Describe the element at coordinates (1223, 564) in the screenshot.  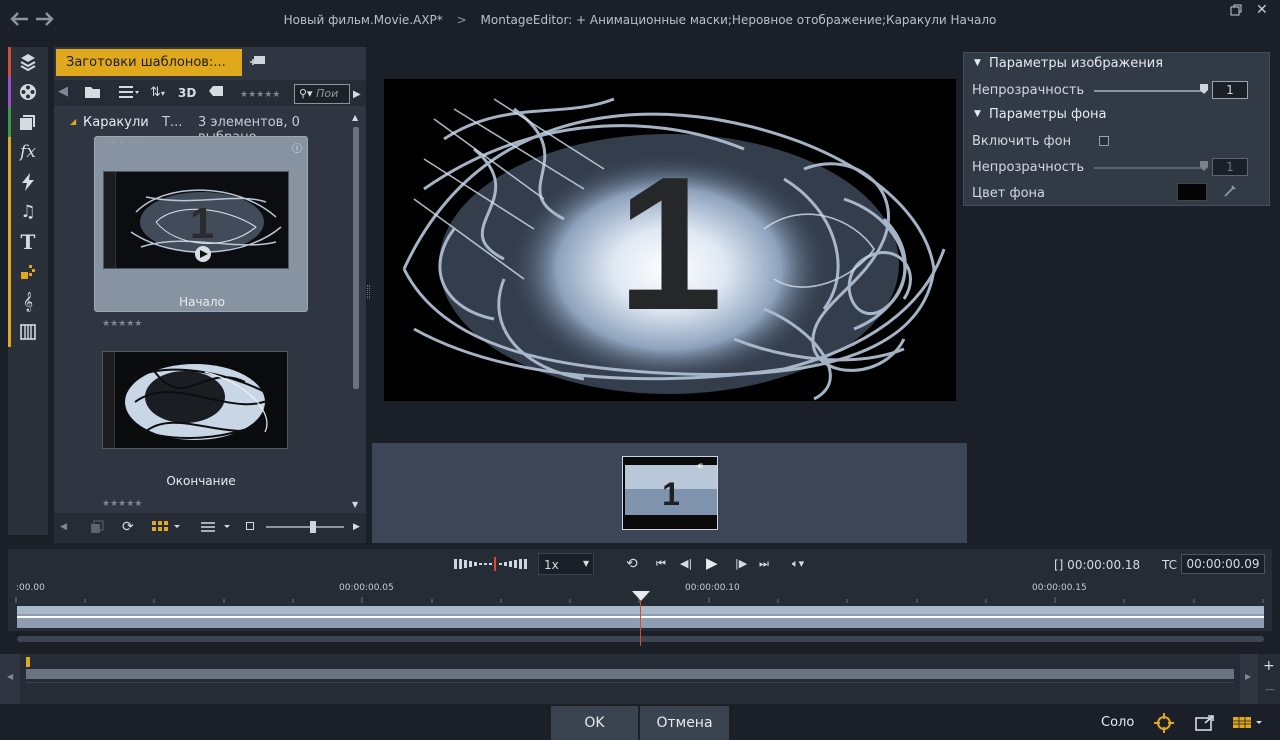
I see `timecode-field: 00:00:00.09` at that location.